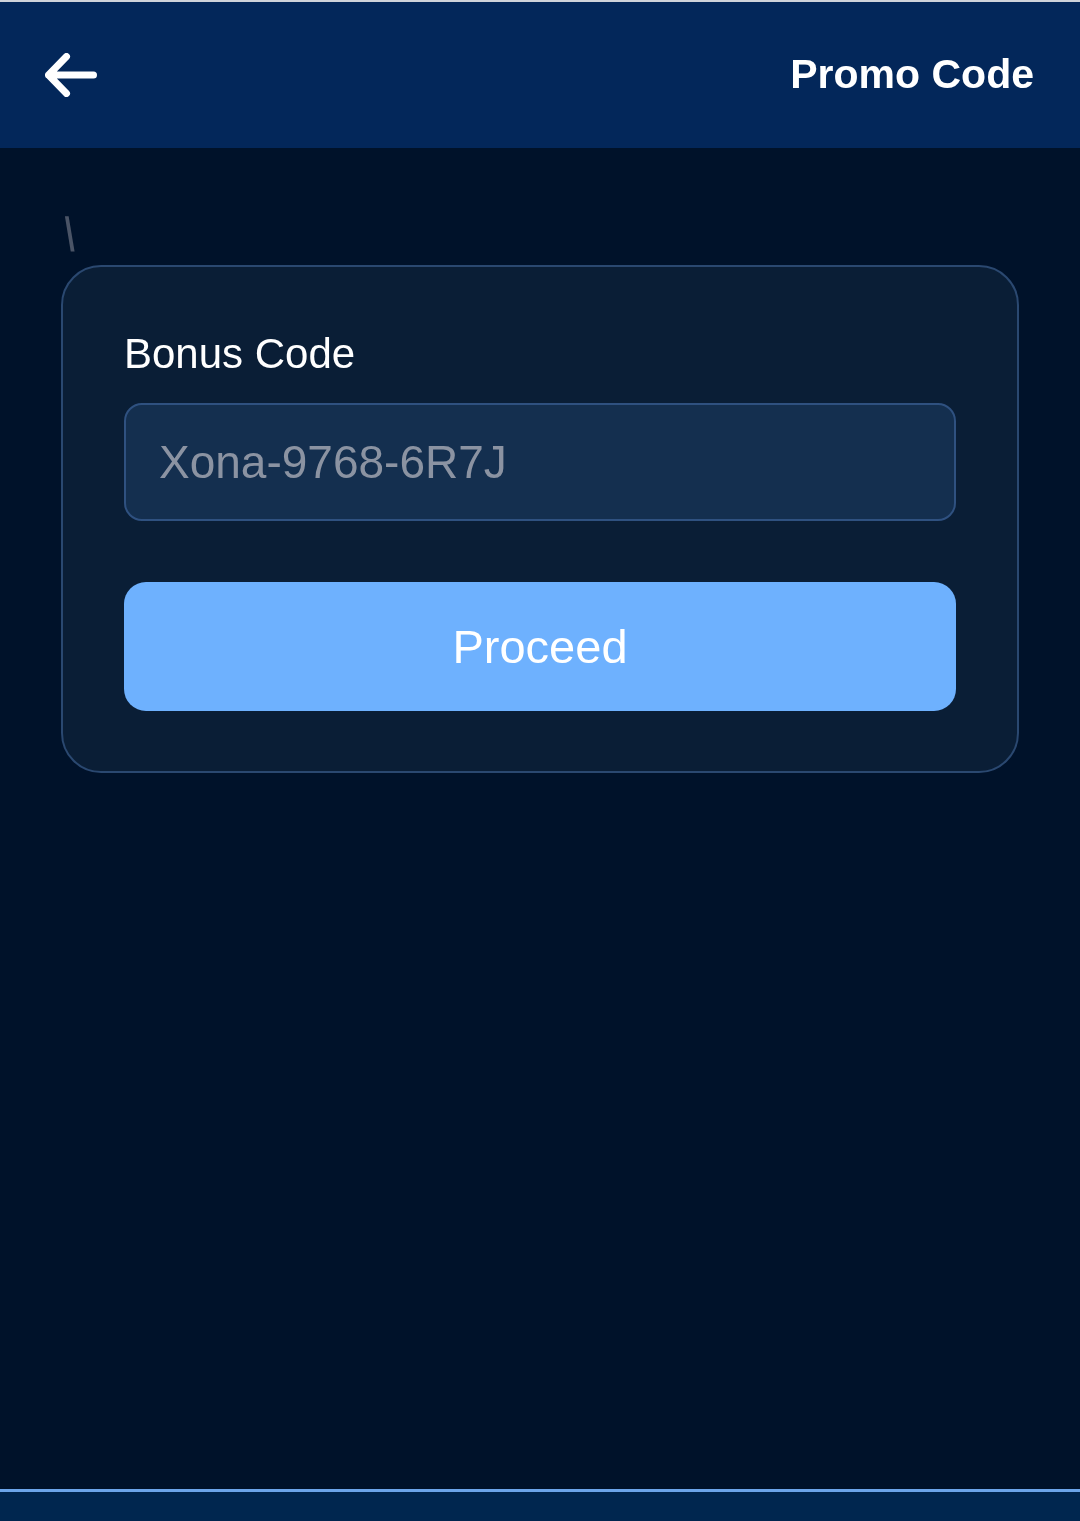 This screenshot has height=1521, width=1080. Describe the element at coordinates (240, 354) in the screenshot. I see `field-label: Bonus Code` at that location.